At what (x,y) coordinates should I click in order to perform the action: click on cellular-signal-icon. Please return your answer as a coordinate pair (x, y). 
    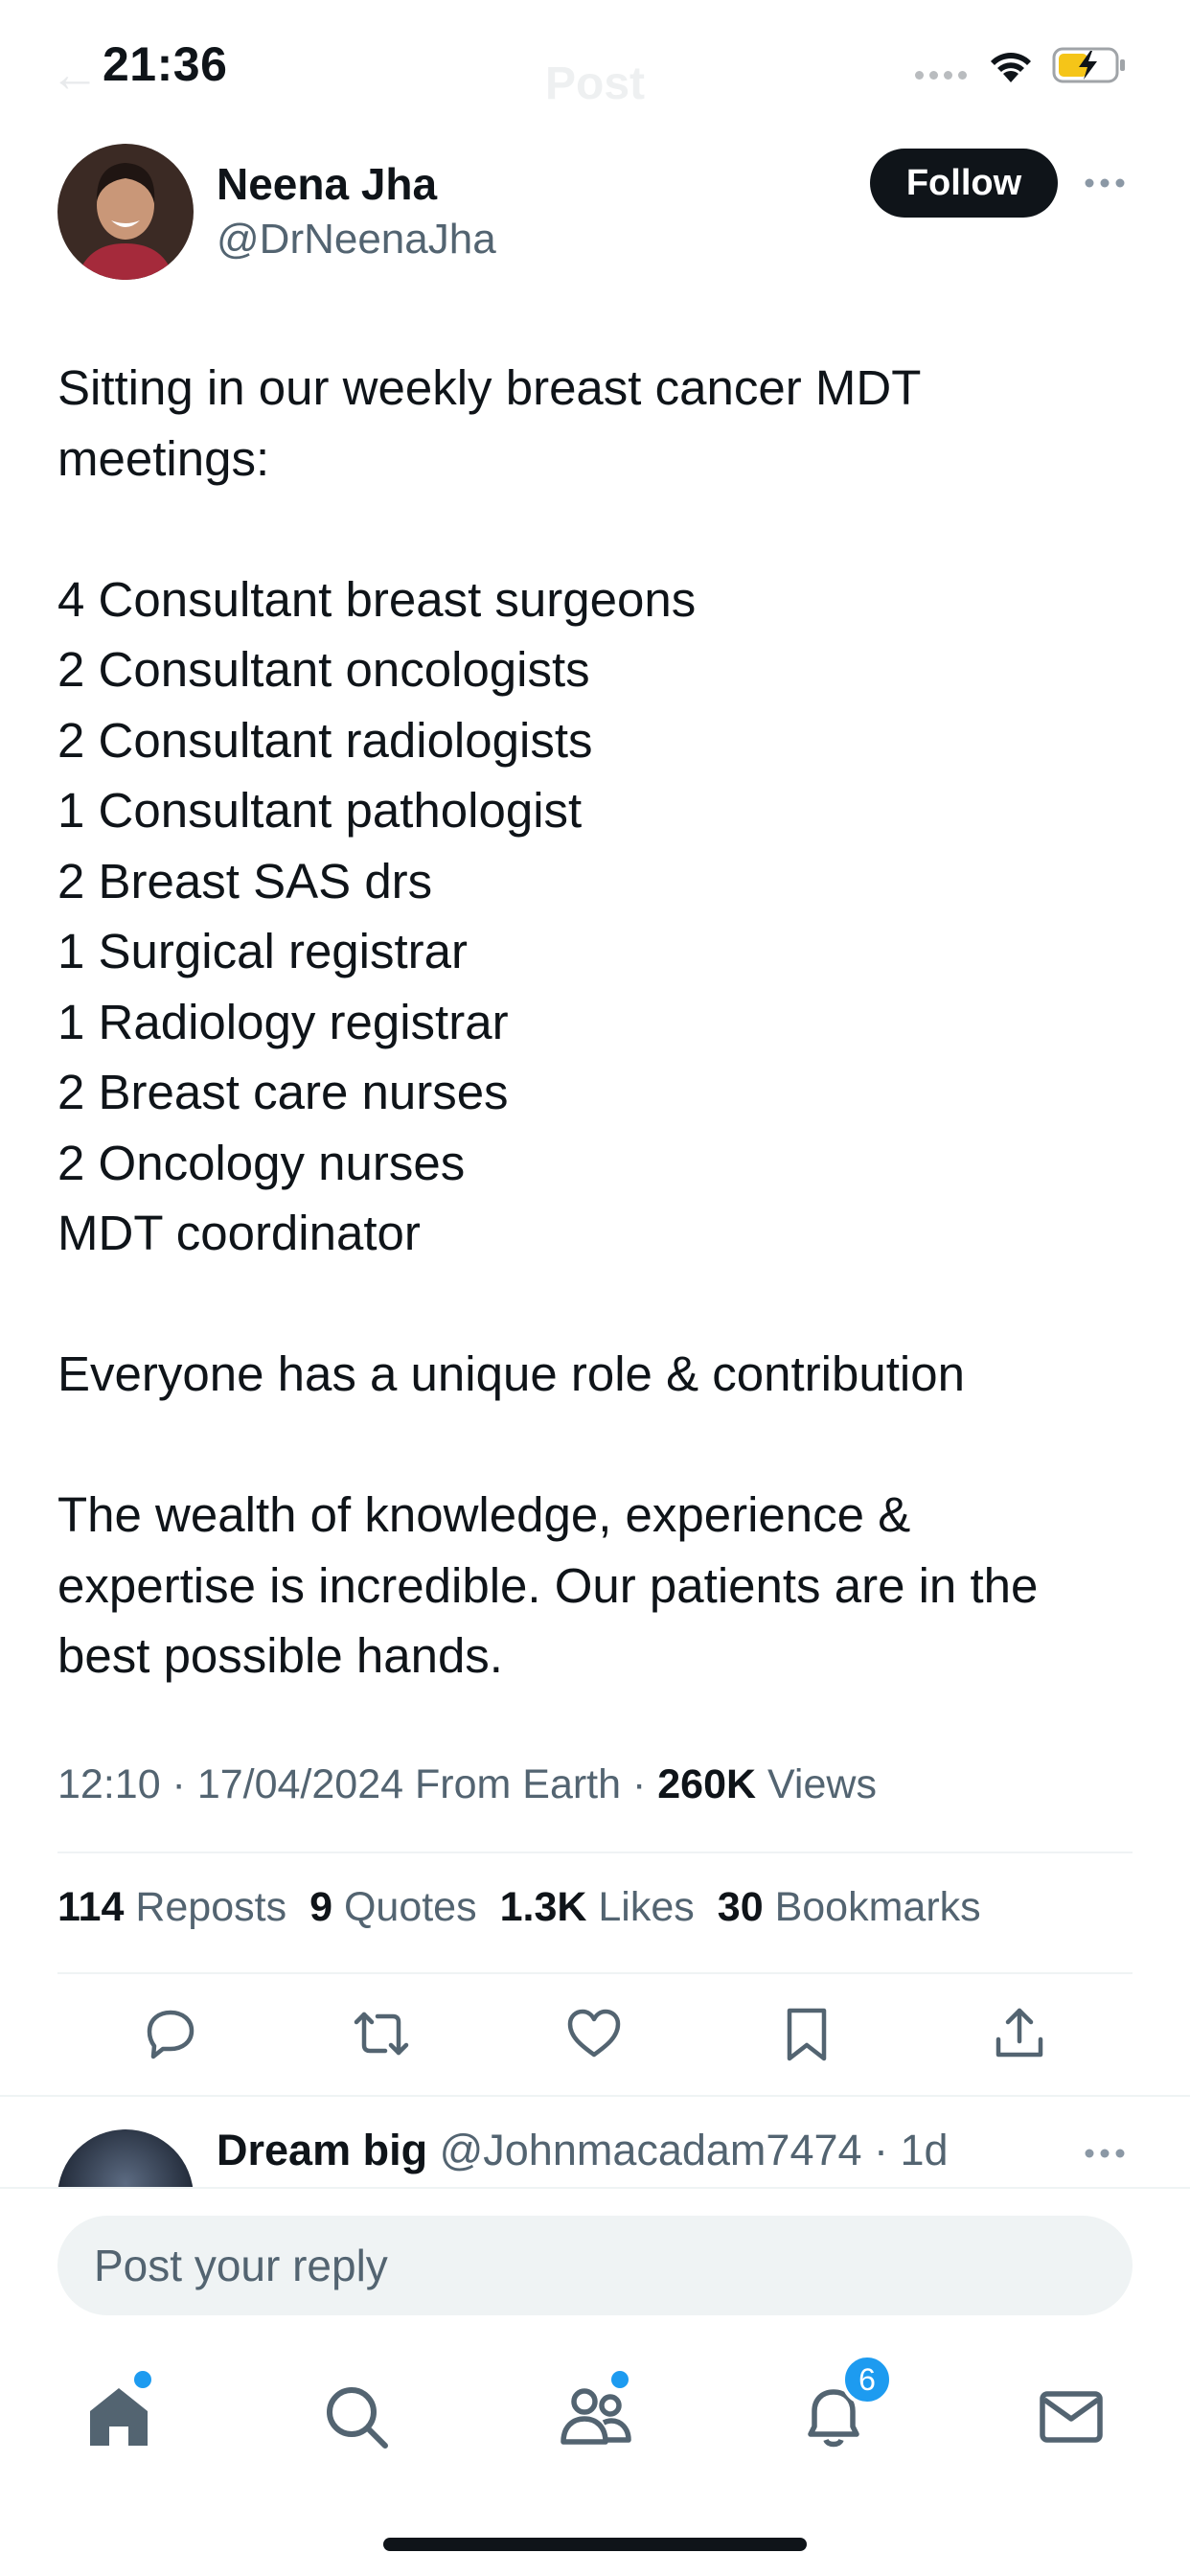
    Looking at the image, I should click on (941, 75).